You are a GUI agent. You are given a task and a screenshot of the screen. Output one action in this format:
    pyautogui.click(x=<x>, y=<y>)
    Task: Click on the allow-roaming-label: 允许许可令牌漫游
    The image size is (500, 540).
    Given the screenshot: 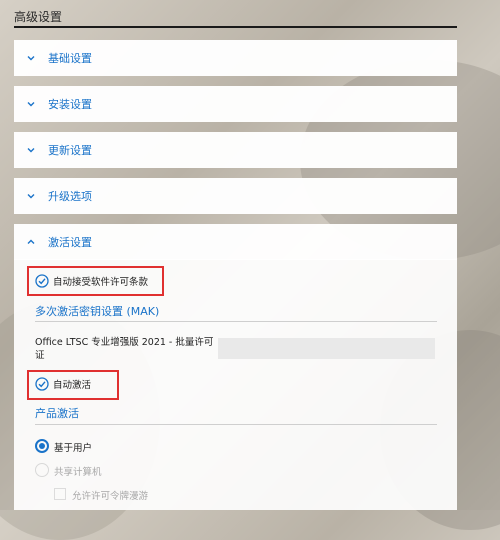 What is the action you would take?
    pyautogui.click(x=110, y=496)
    